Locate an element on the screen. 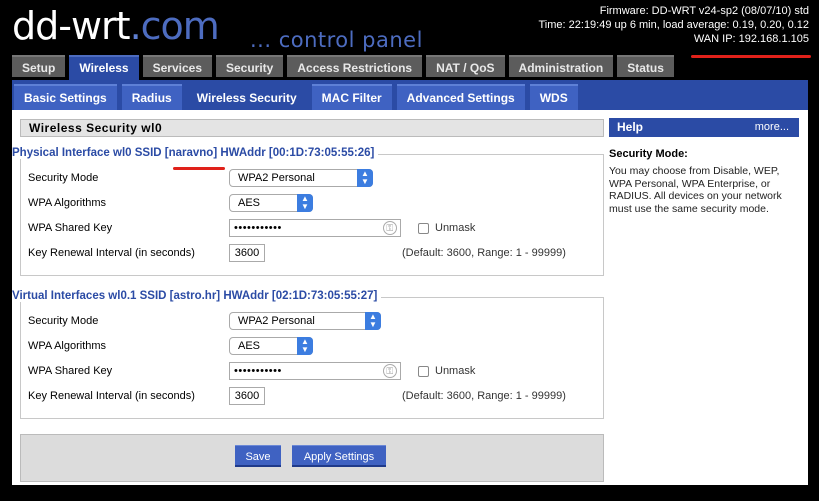 This screenshot has width=819, height=501. subtab-radius: Radius is located at coordinates (151, 97).